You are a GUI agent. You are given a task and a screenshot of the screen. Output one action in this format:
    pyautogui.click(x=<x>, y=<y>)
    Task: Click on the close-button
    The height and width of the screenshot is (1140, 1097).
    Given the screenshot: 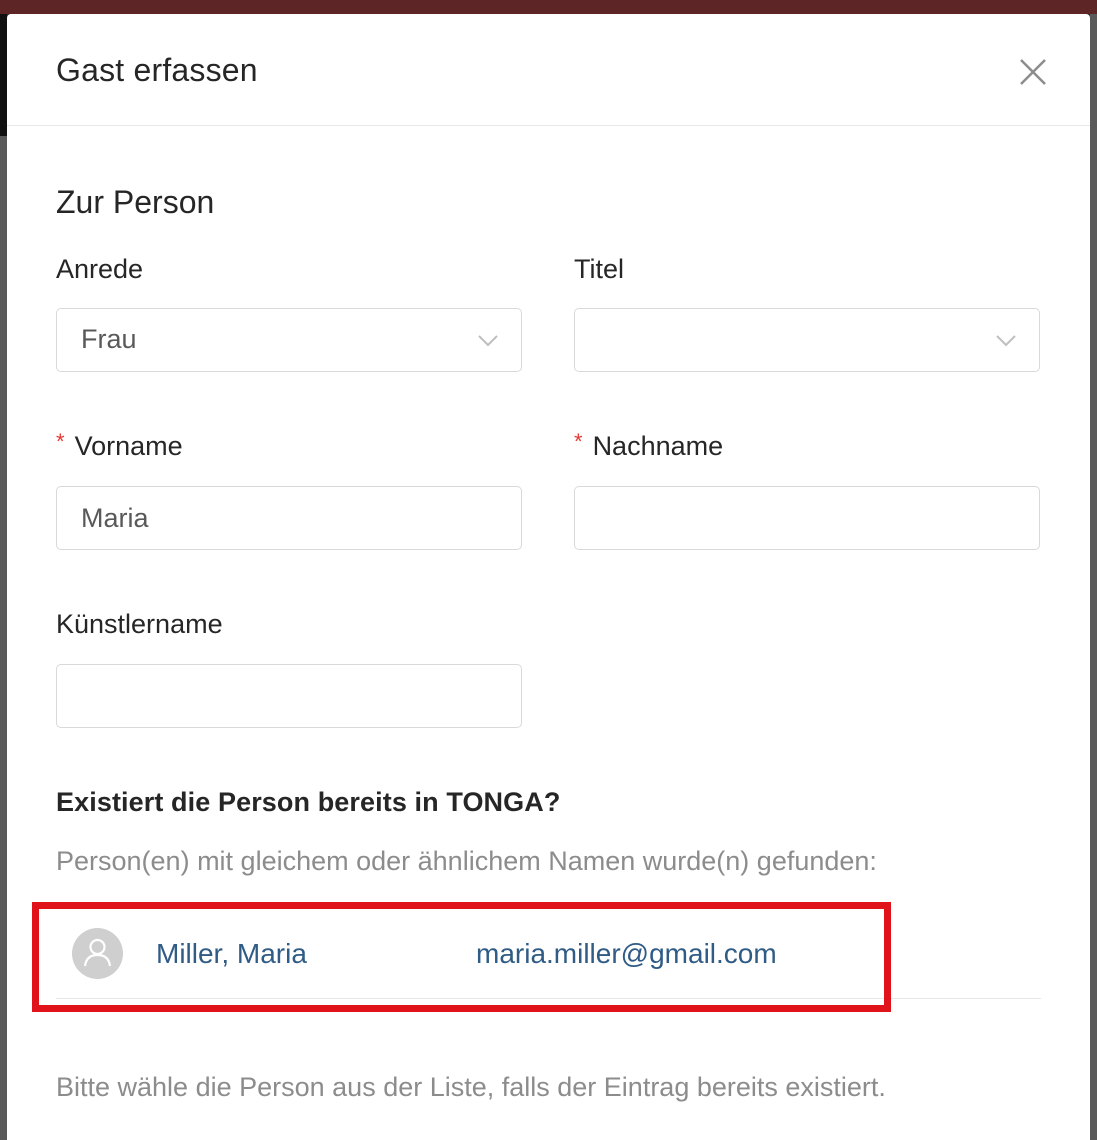 What is the action you would take?
    pyautogui.click(x=1033, y=72)
    